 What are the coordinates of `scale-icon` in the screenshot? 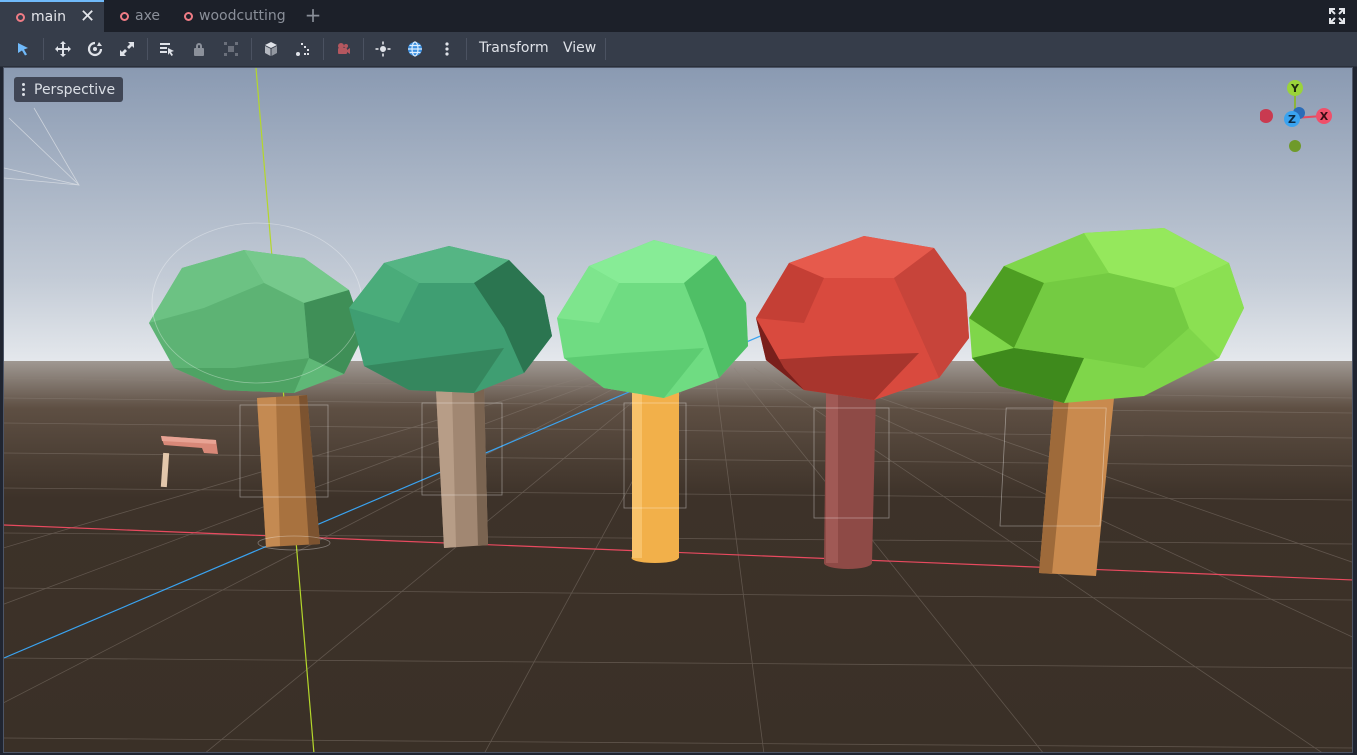 It's located at (127, 49).